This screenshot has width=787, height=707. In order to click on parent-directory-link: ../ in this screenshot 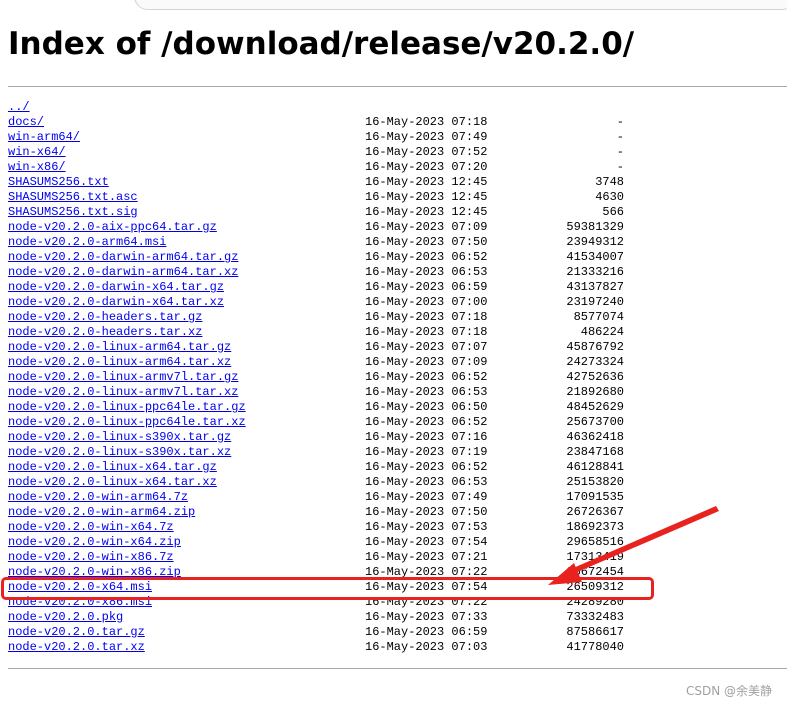, I will do `click(19, 107)`.